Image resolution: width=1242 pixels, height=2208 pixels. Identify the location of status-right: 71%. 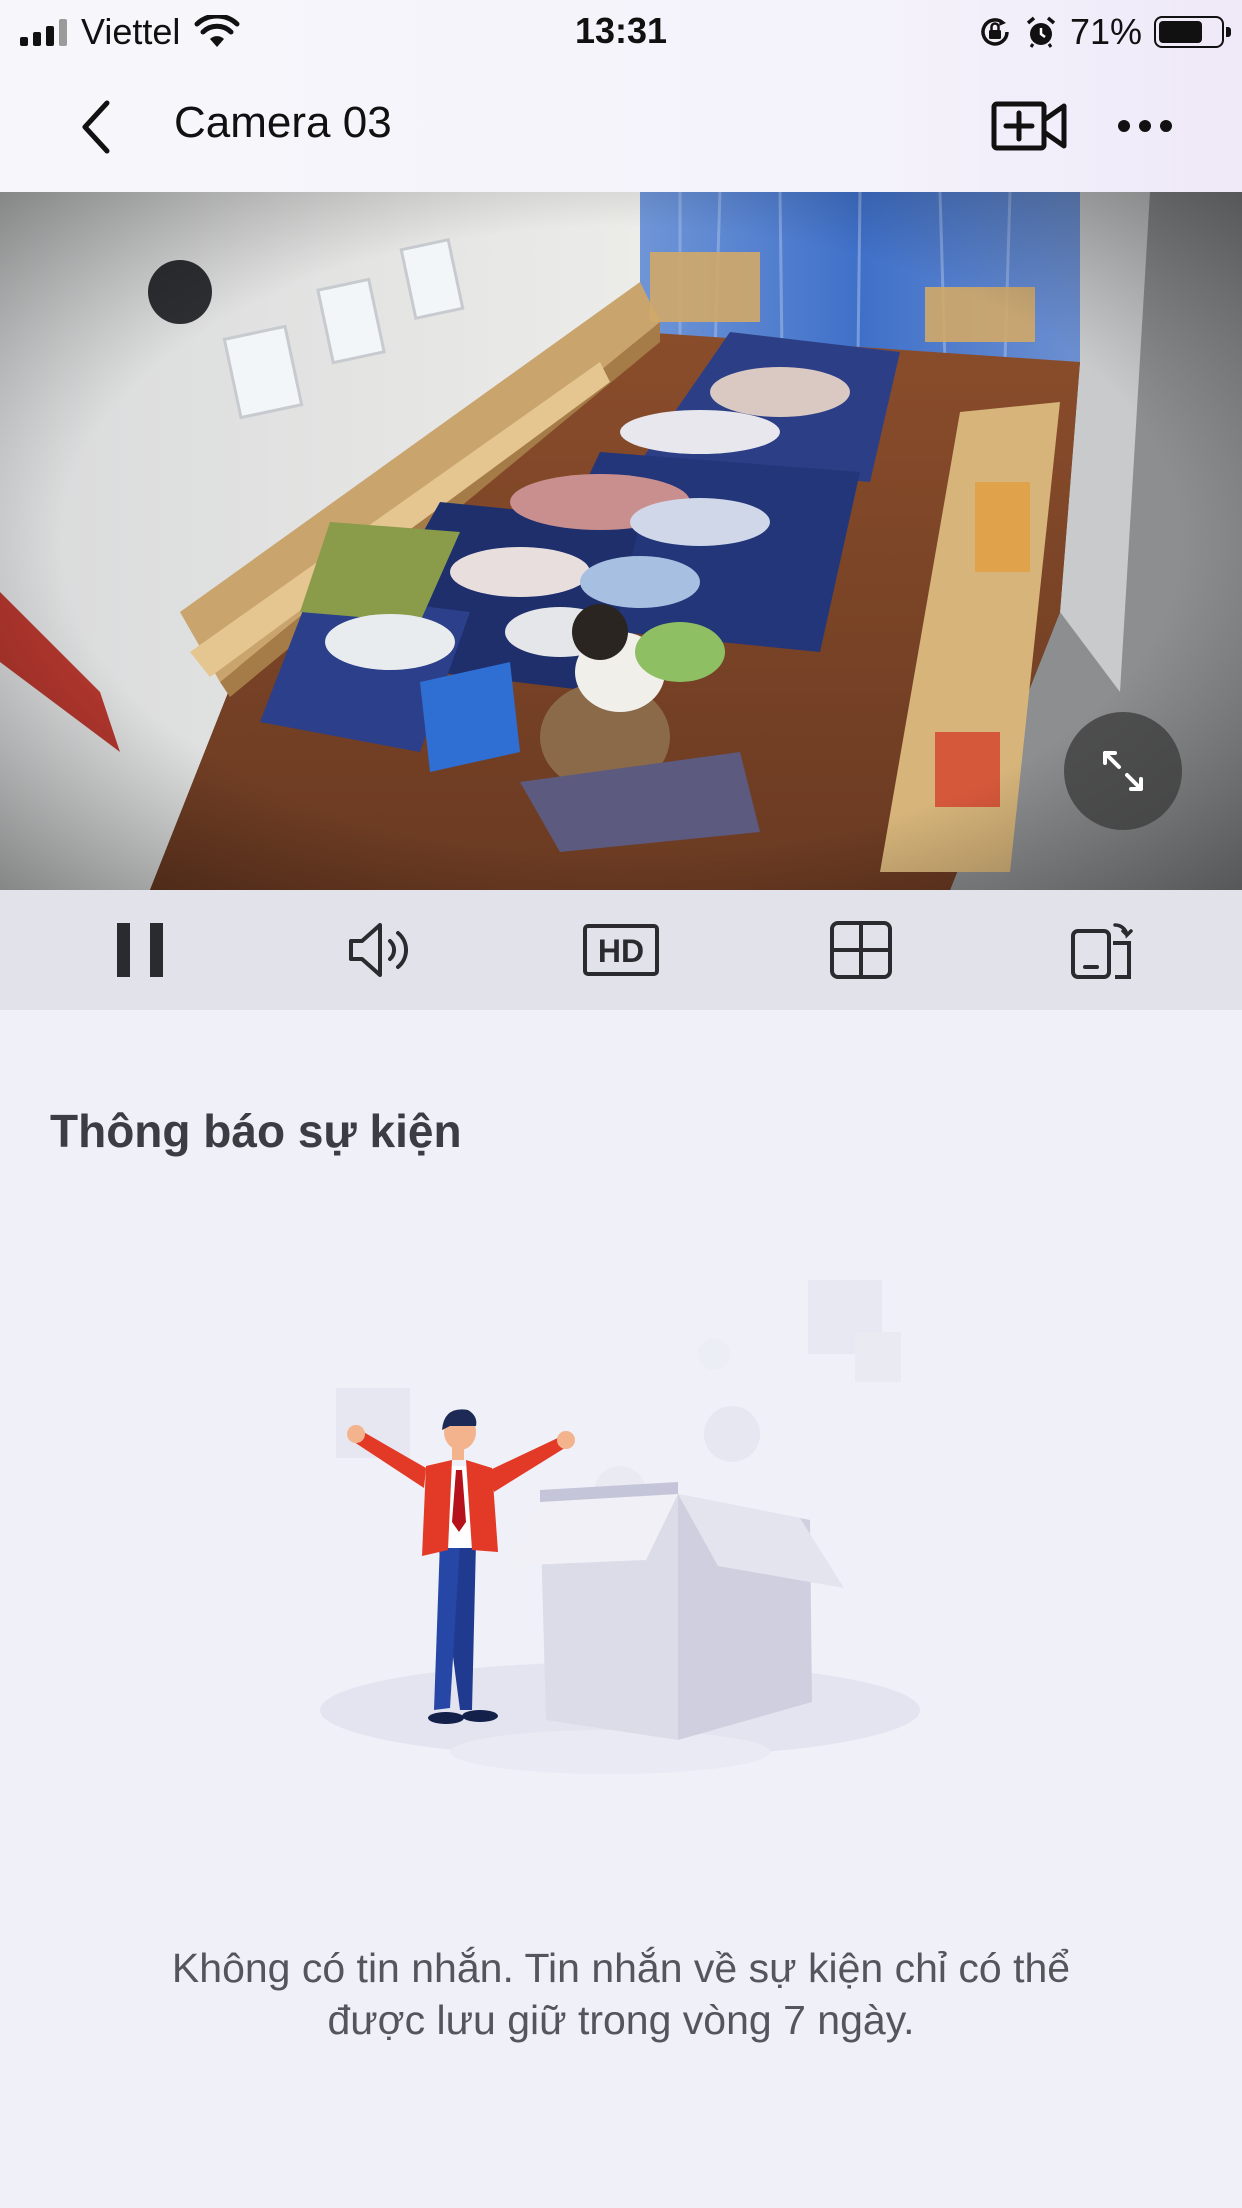
(1104, 31).